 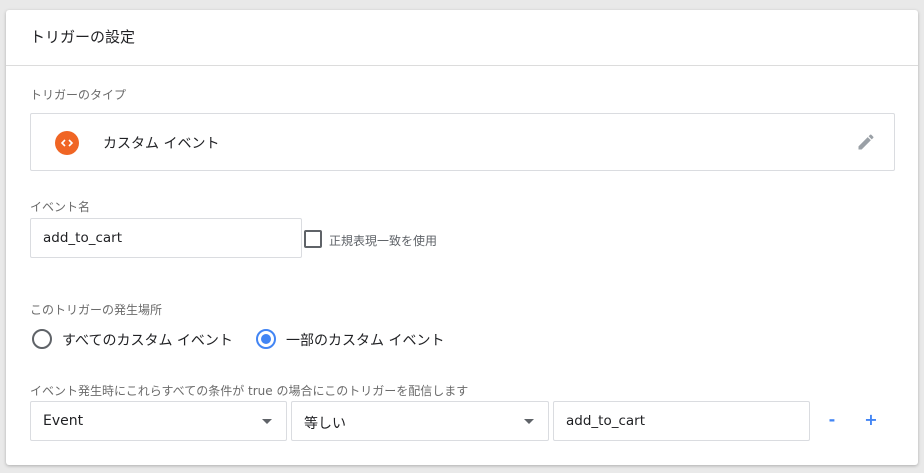 I want to click on radio-selected-dot, so click(x=266, y=339).